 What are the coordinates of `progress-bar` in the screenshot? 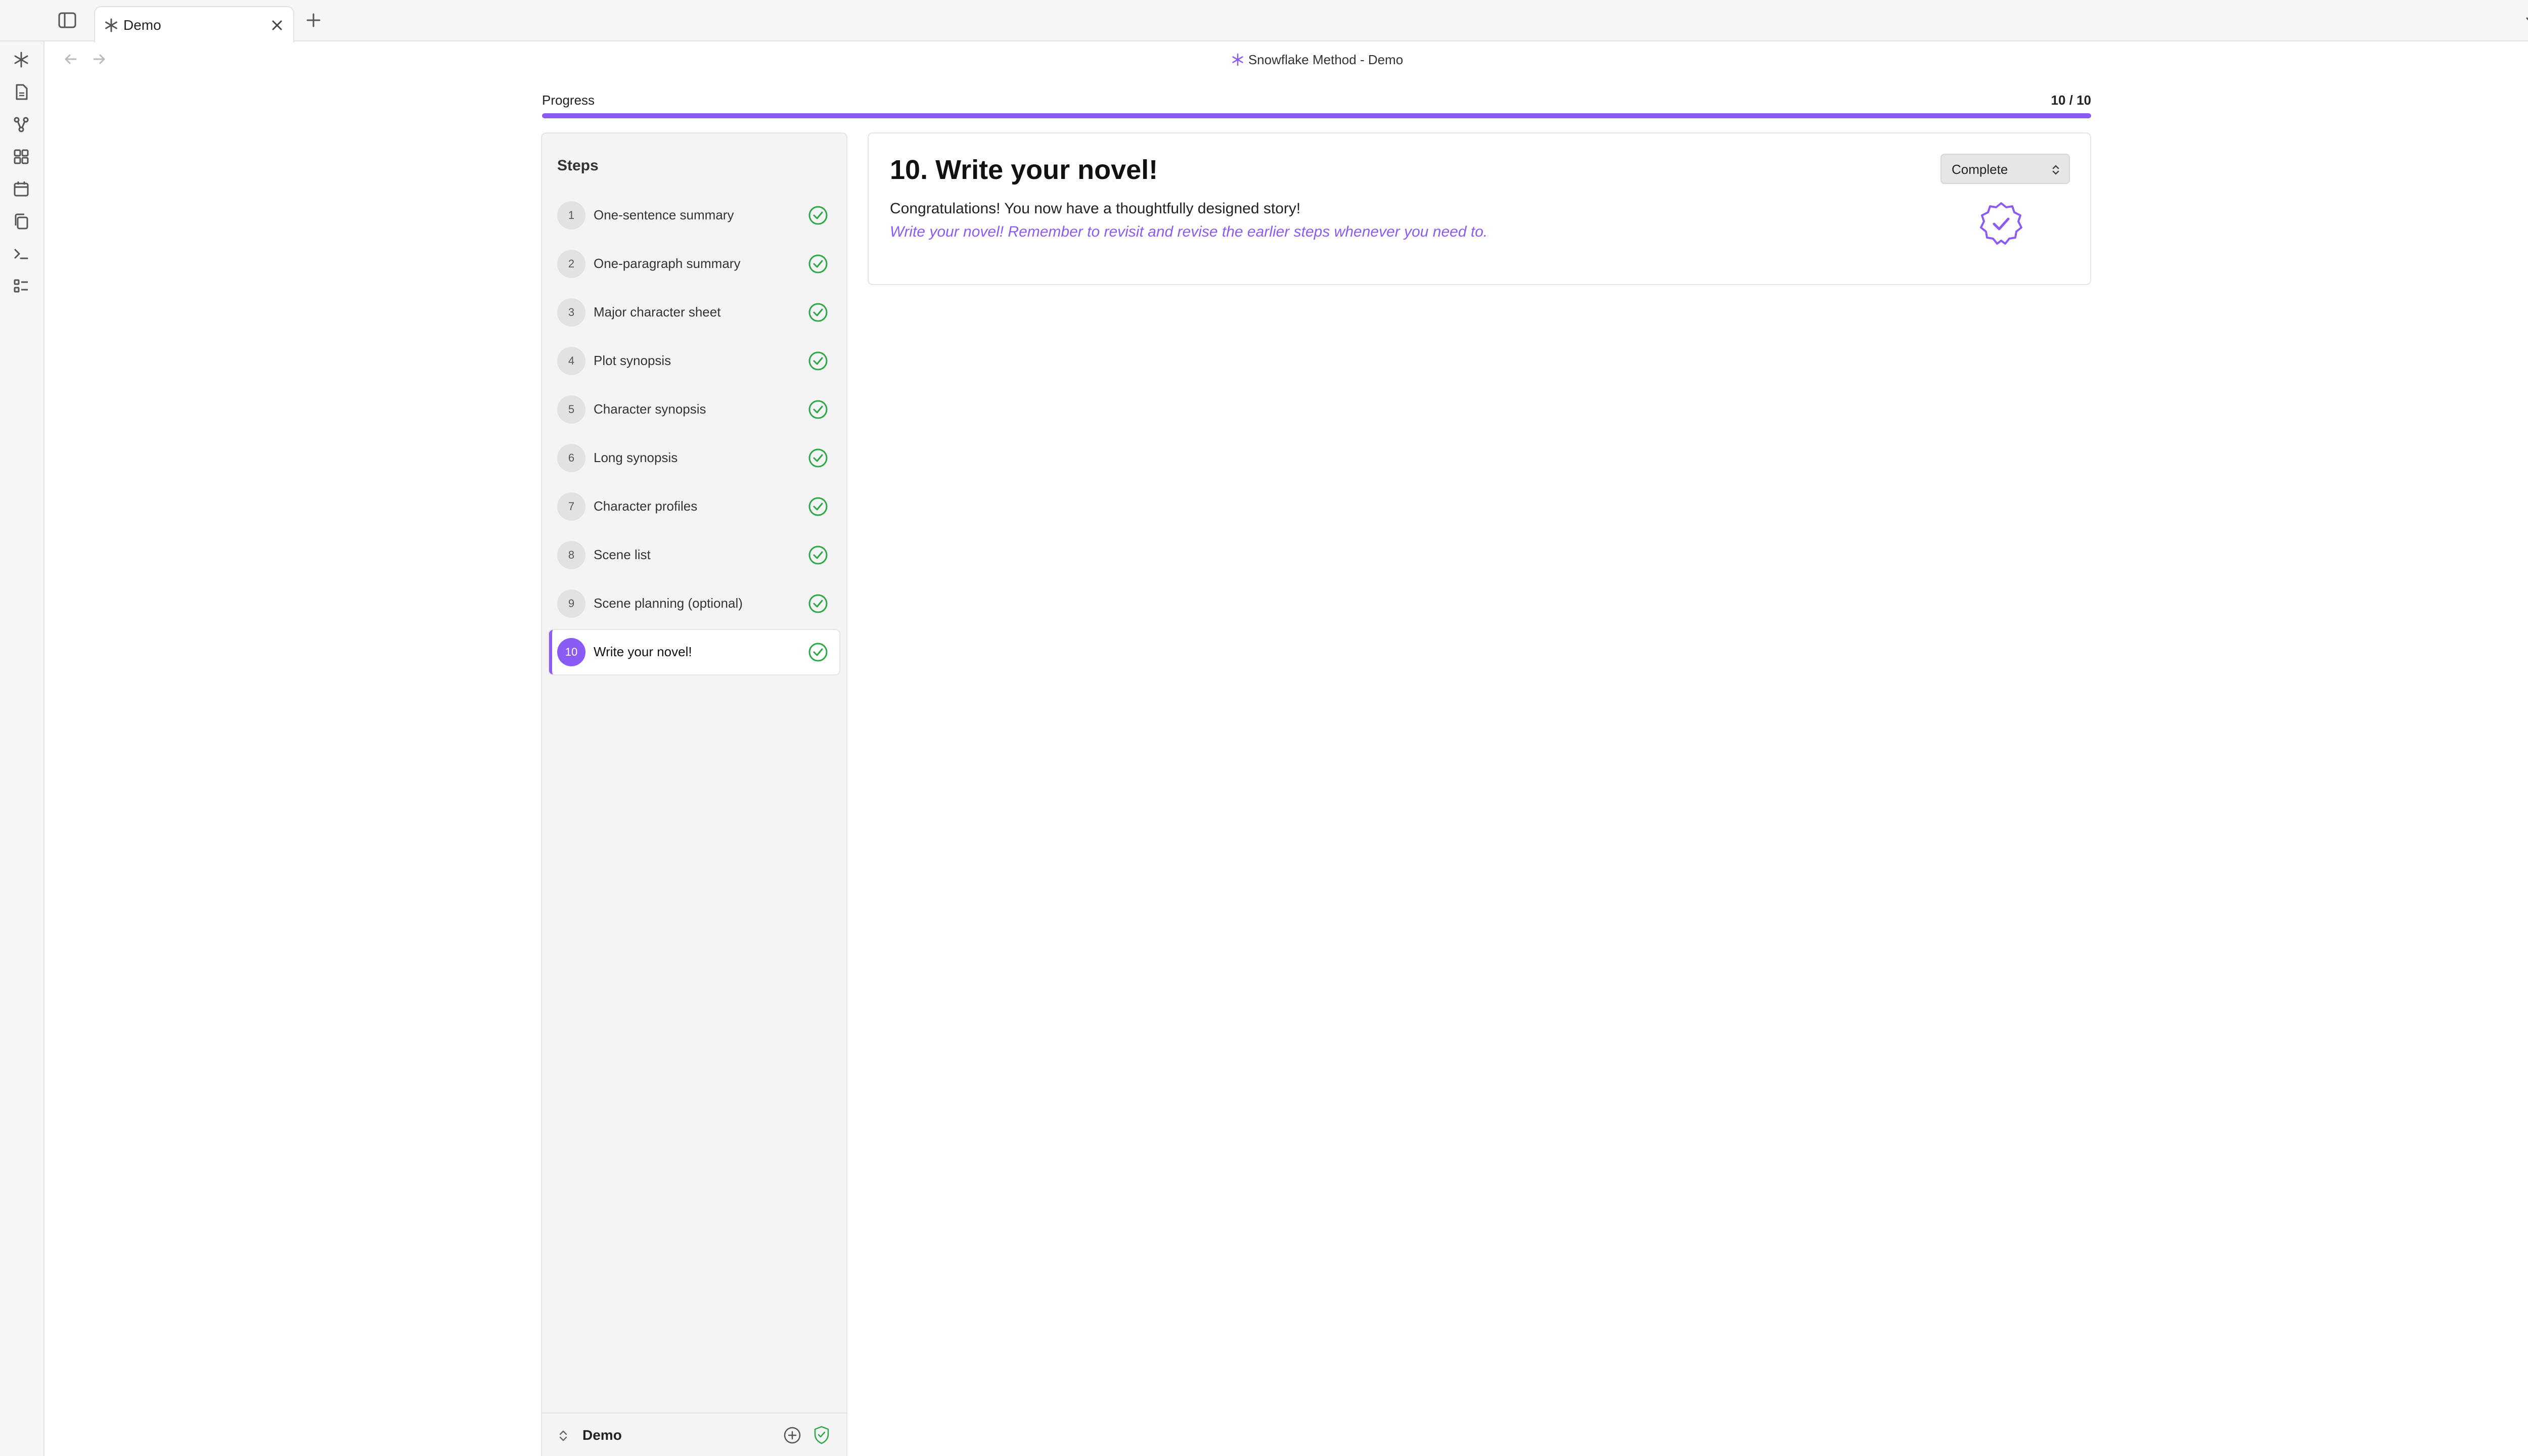 It's located at (1317, 115).